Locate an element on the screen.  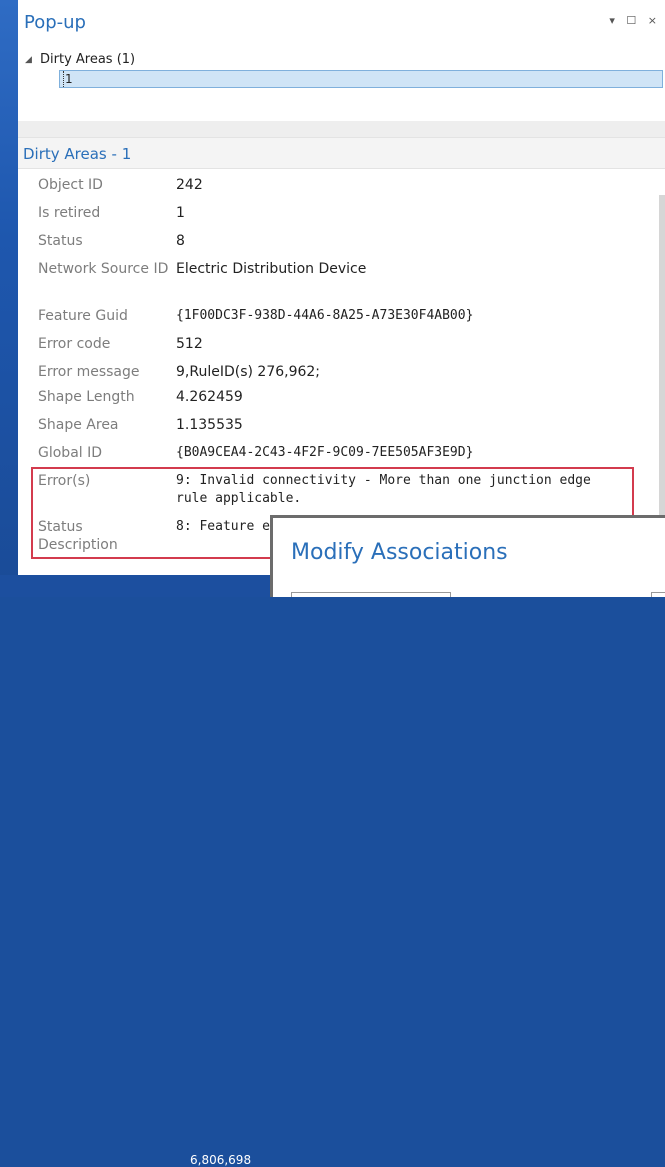
tree-node-dirty-areas: Dirty Areas (1) is located at coordinates (87, 59).